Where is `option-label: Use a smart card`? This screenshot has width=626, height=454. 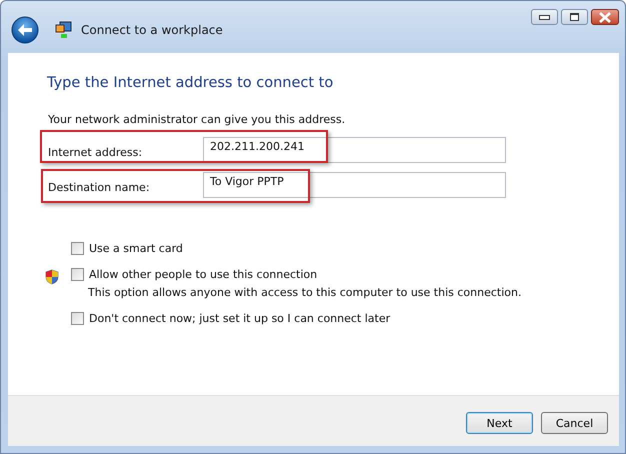
option-label: Use a smart card is located at coordinates (136, 248).